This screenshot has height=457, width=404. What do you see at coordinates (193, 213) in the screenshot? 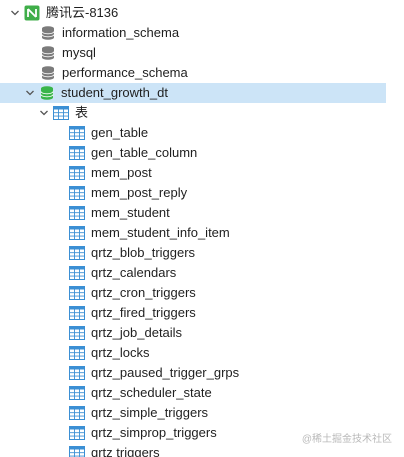
I see `table-row: mem_student` at bounding box center [193, 213].